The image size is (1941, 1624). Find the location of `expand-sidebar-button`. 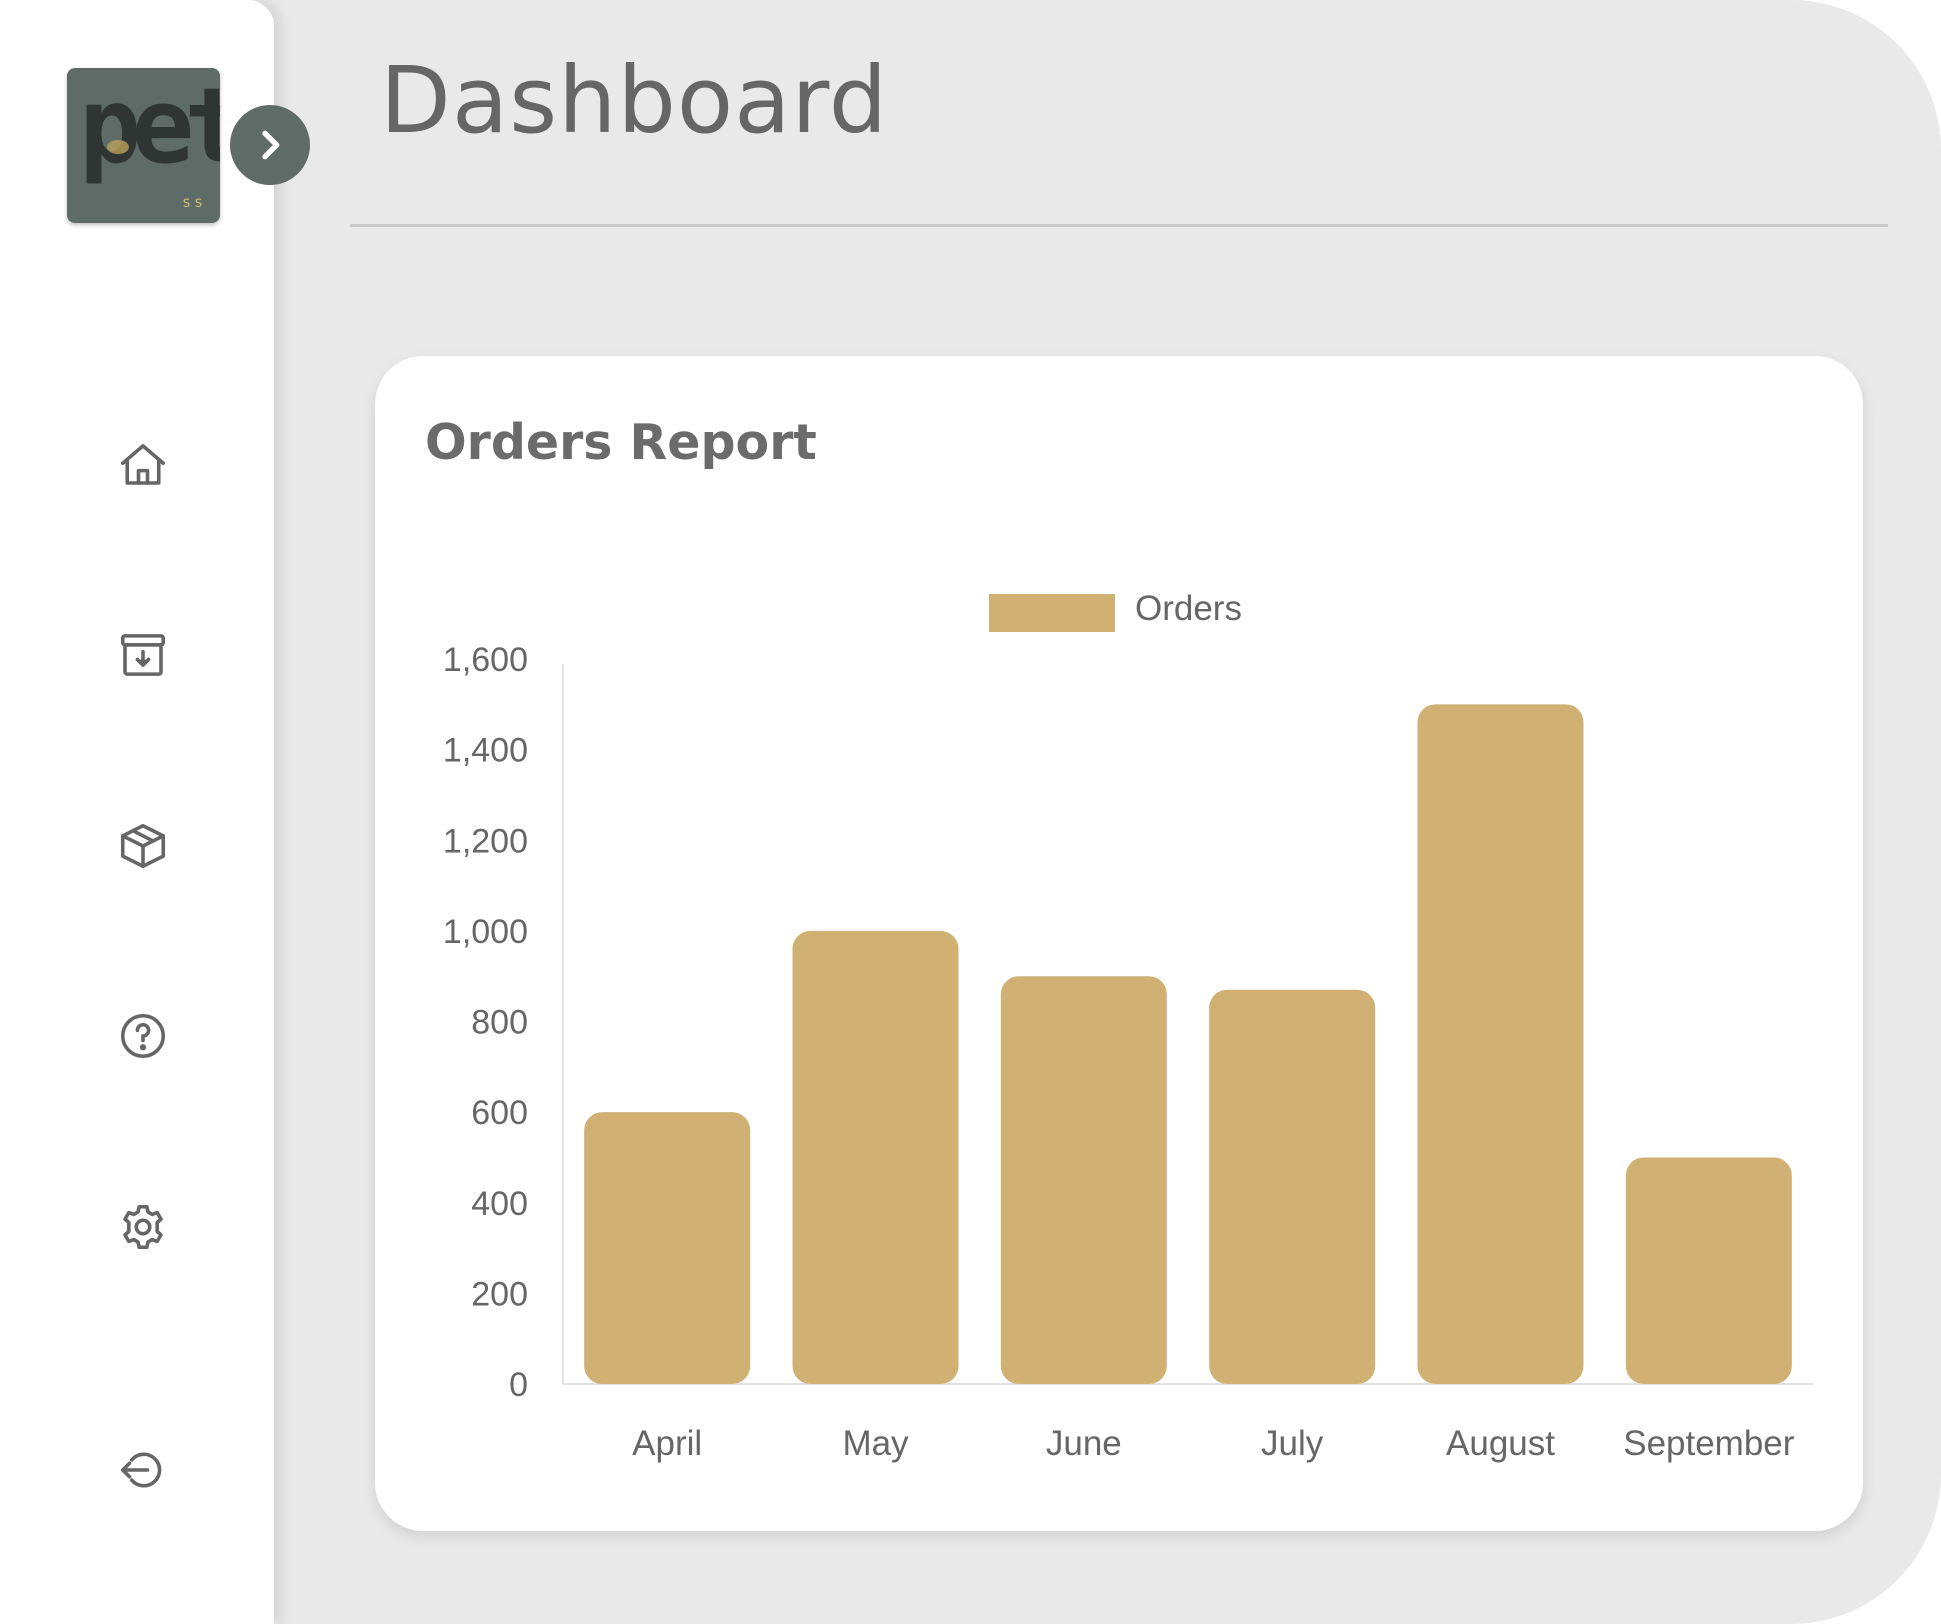

expand-sidebar-button is located at coordinates (270, 145).